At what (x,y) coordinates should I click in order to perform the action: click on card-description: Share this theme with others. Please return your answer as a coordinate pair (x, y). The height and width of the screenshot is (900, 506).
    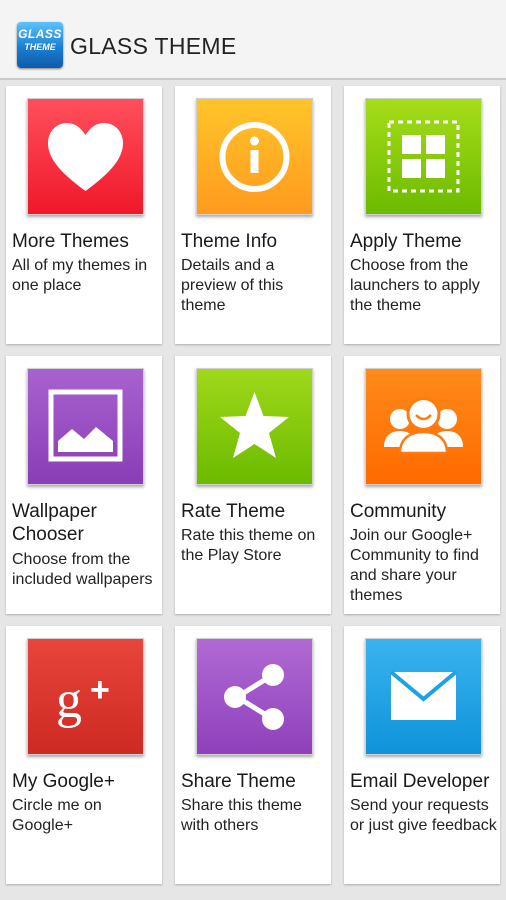
    Looking at the image, I should click on (241, 815).